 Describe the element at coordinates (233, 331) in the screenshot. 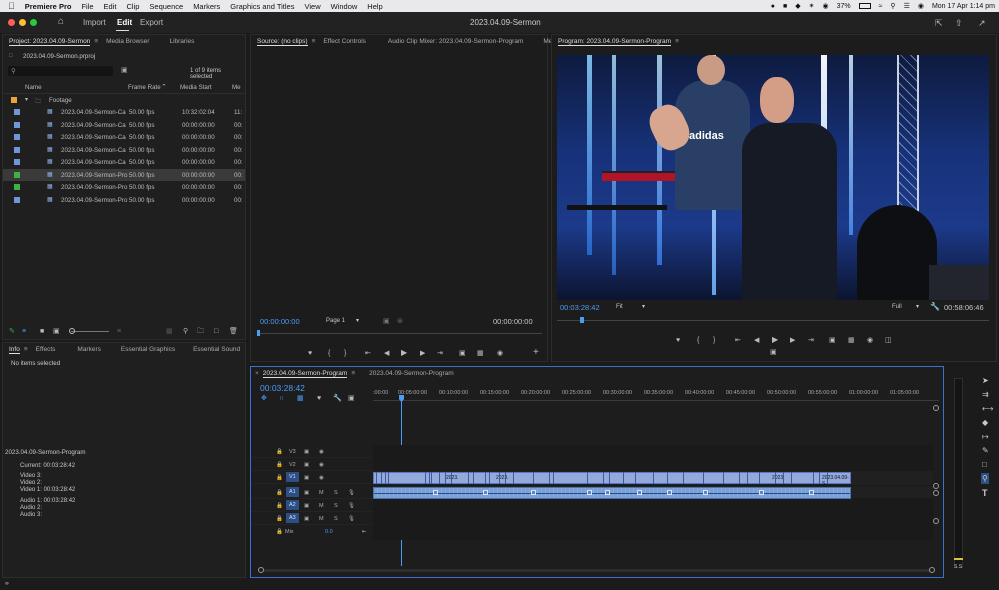

I see `trash-icon: 🗑` at that location.